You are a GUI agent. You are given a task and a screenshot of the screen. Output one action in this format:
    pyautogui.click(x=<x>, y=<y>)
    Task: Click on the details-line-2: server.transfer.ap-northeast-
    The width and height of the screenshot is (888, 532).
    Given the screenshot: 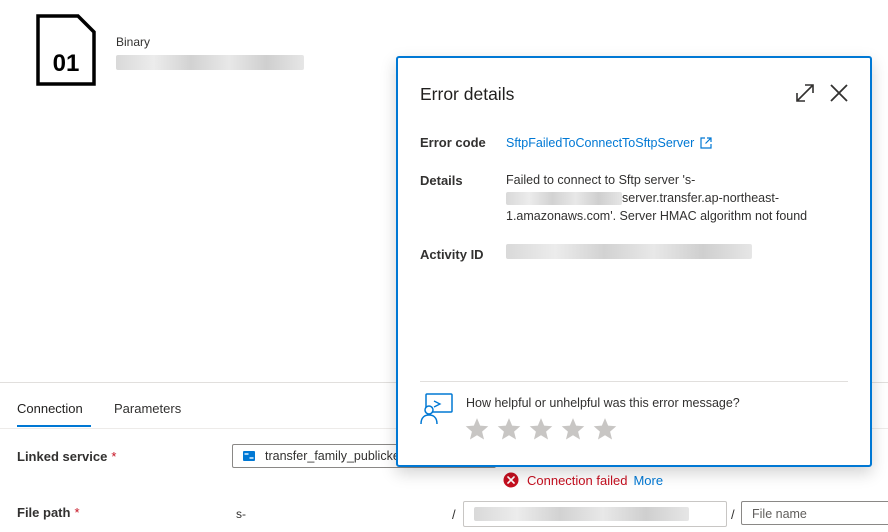 What is the action you would take?
    pyautogui.click(x=666, y=198)
    